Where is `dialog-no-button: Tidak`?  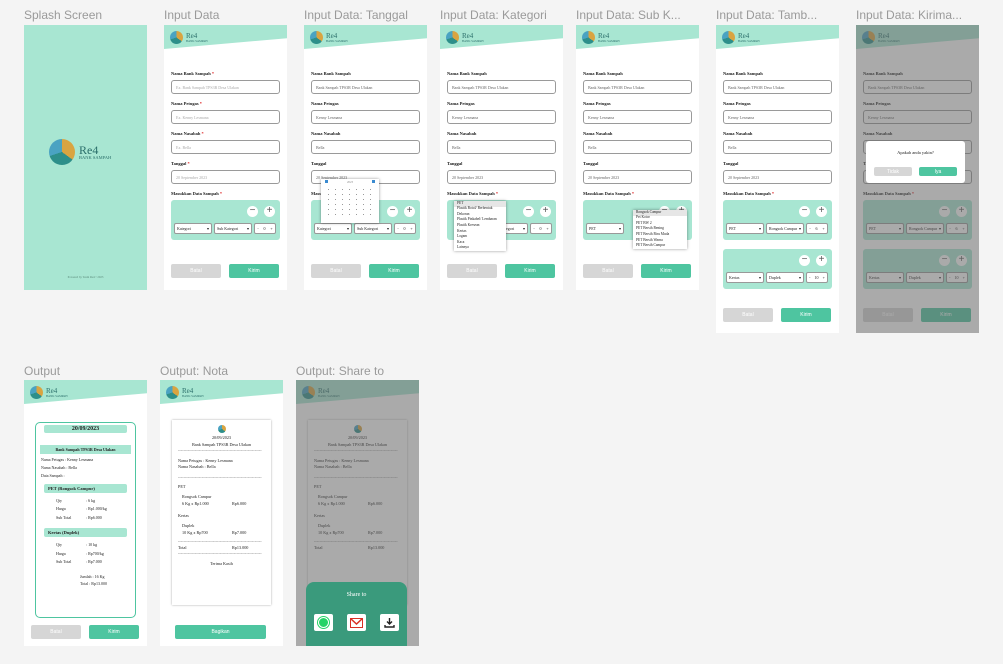 dialog-no-button: Tidak is located at coordinates (893, 171).